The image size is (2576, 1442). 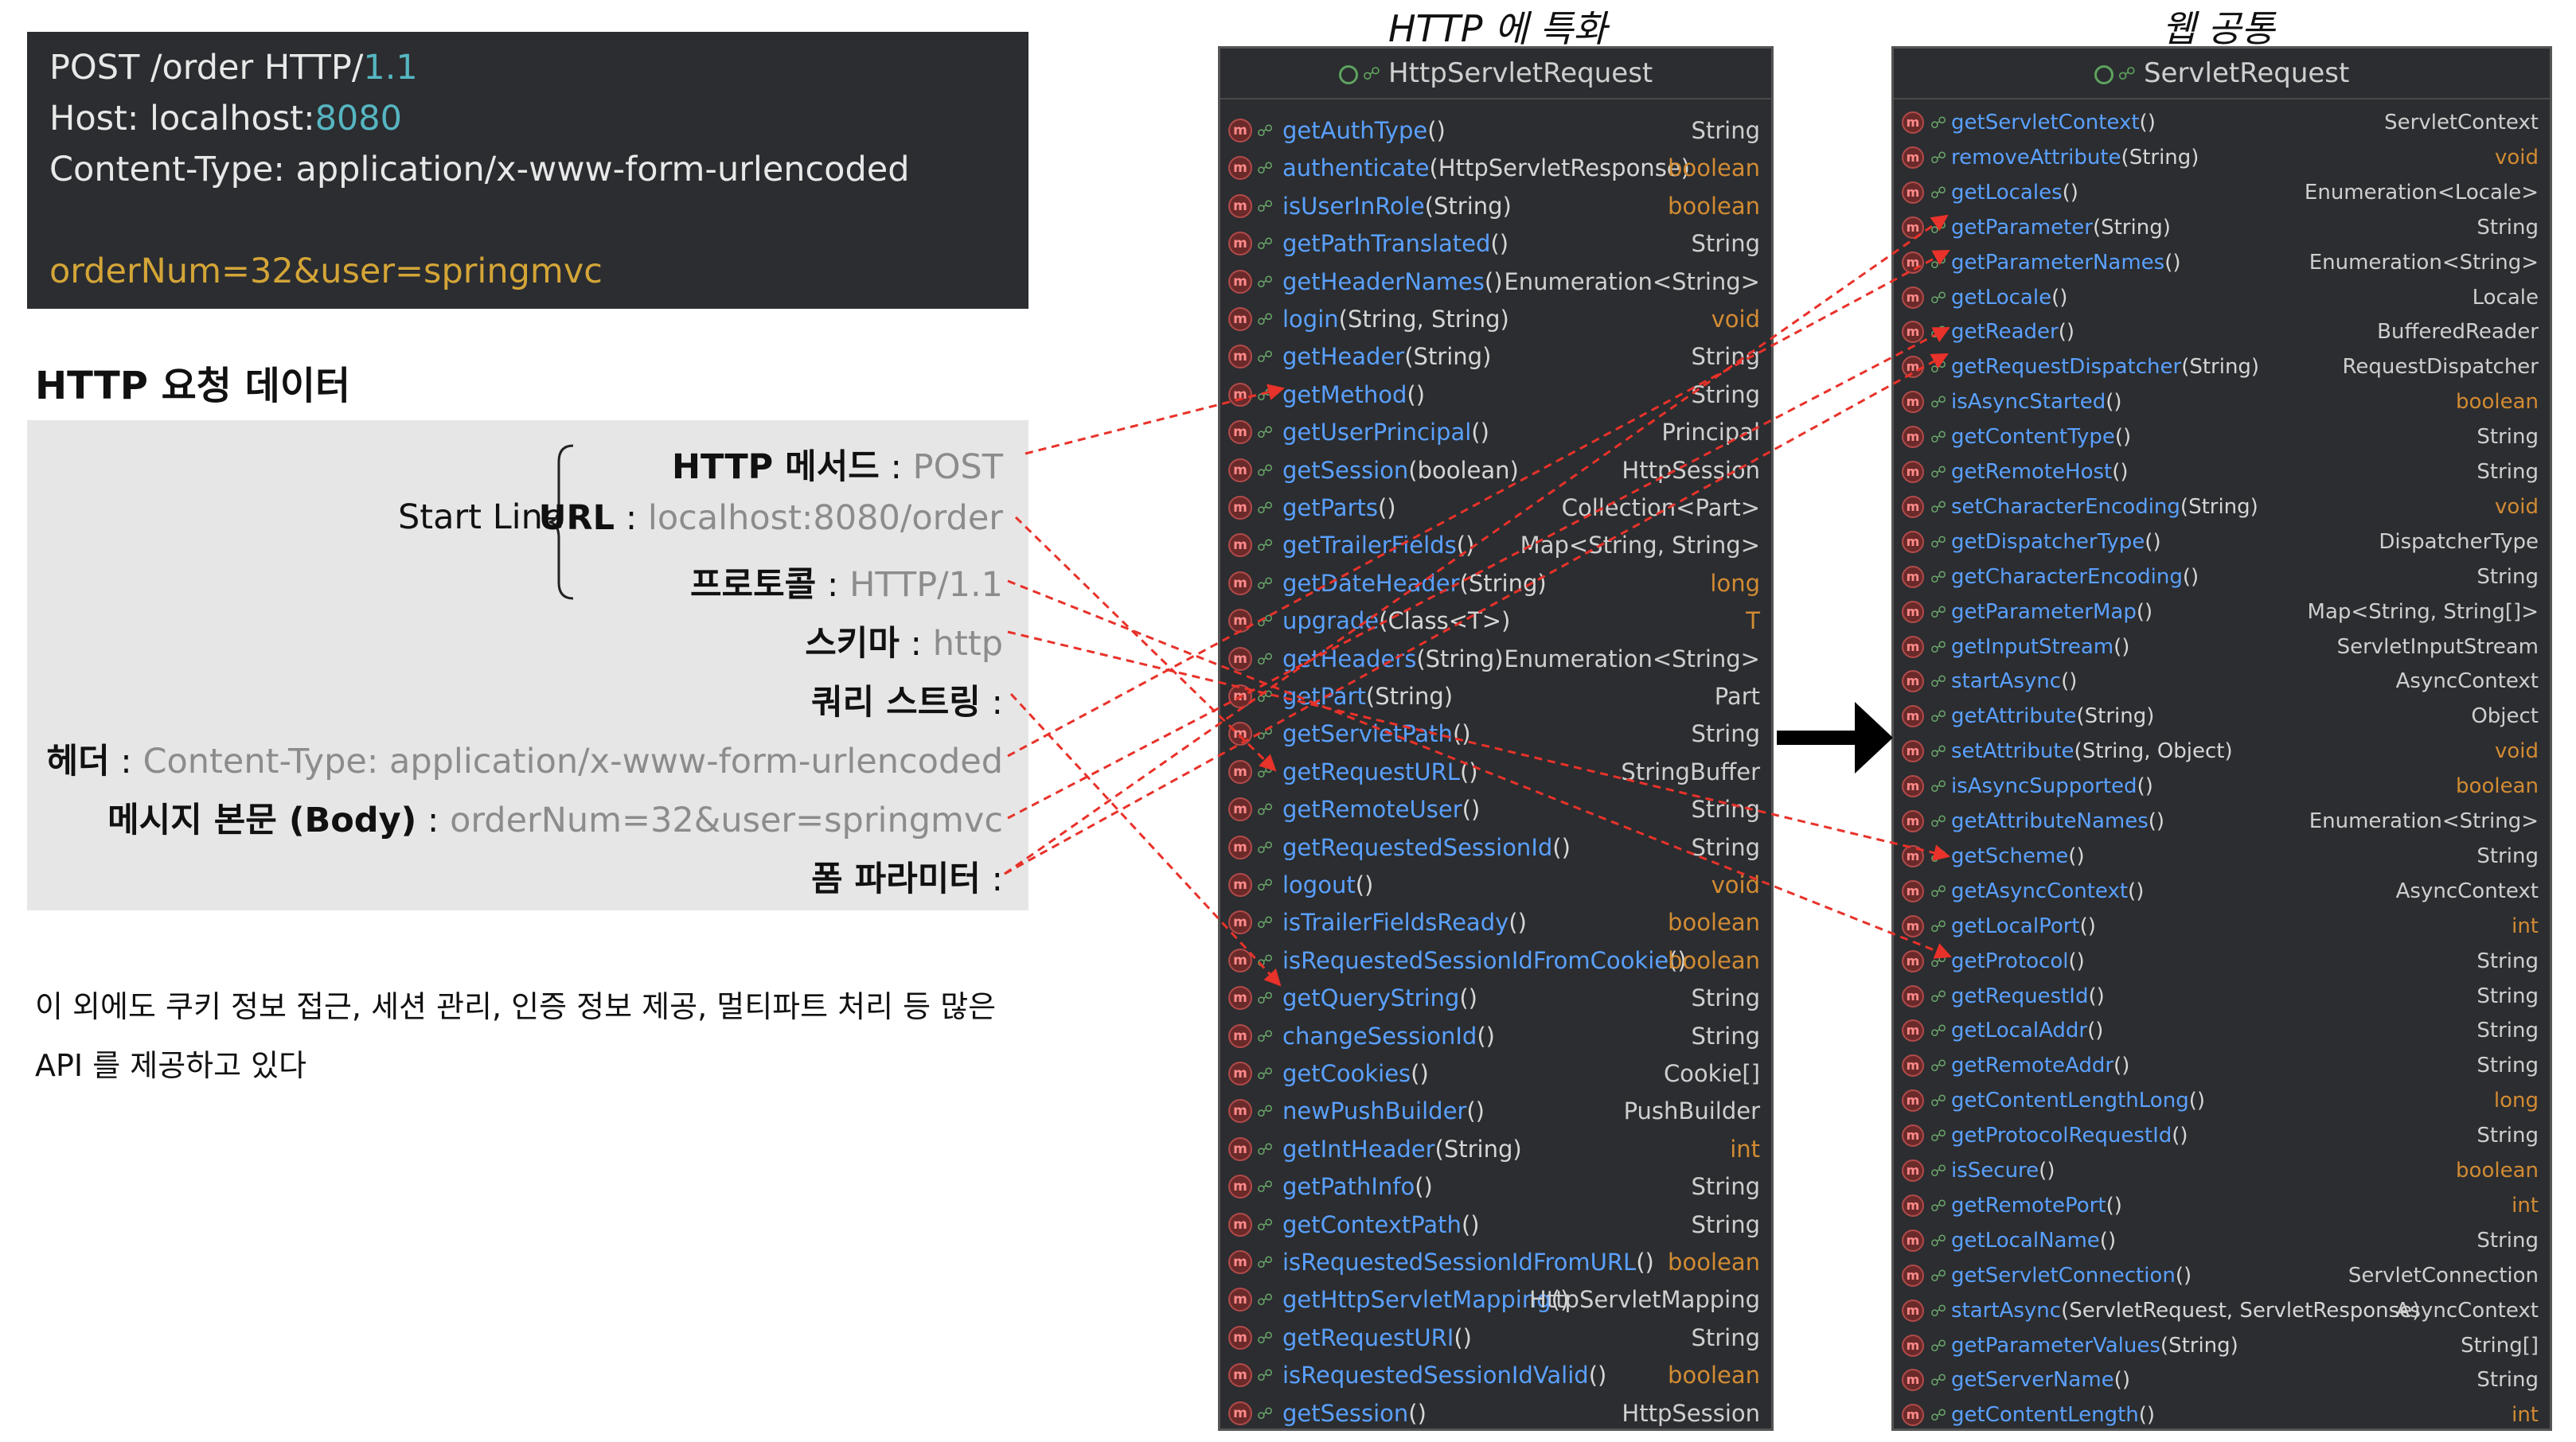 I want to click on method-row: m ☍ startAsync() AsyncContext, so click(x=2222, y=682).